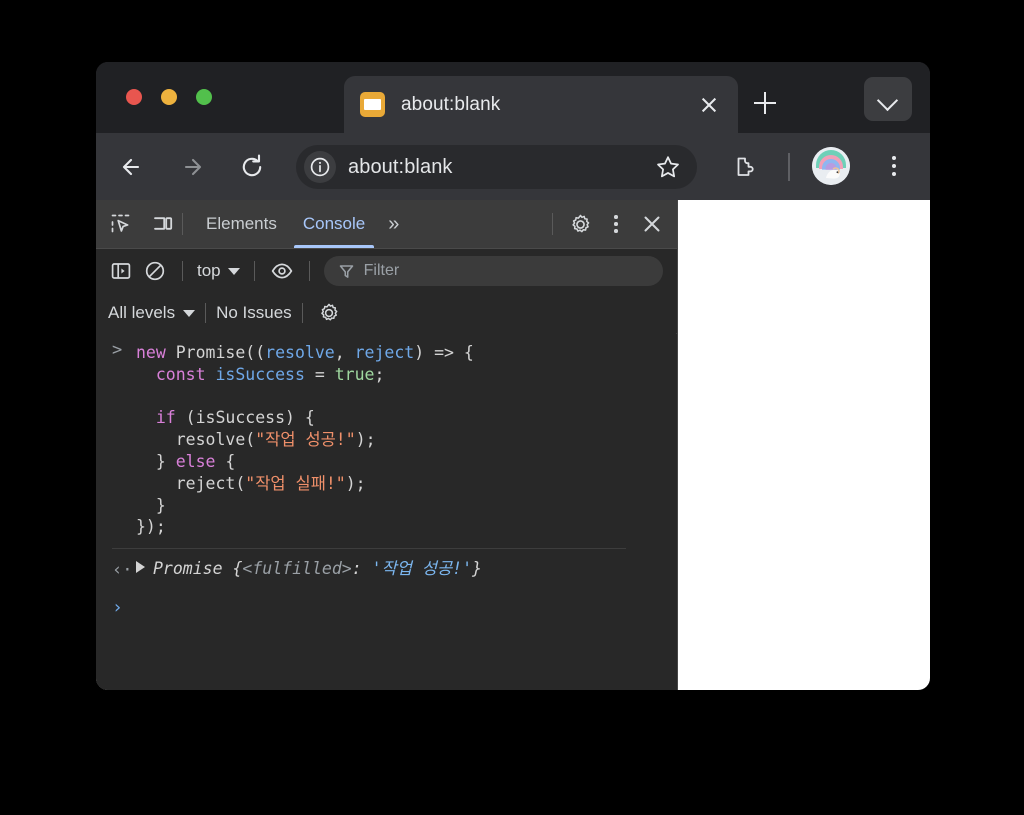 Image resolution: width=1024 pixels, height=815 pixels. Describe the element at coordinates (541, 104) in the screenshot. I see `browser-tab: about:blank` at that location.